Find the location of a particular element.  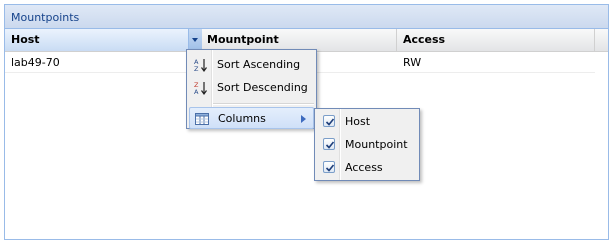

cell-access: RW is located at coordinates (412, 62).